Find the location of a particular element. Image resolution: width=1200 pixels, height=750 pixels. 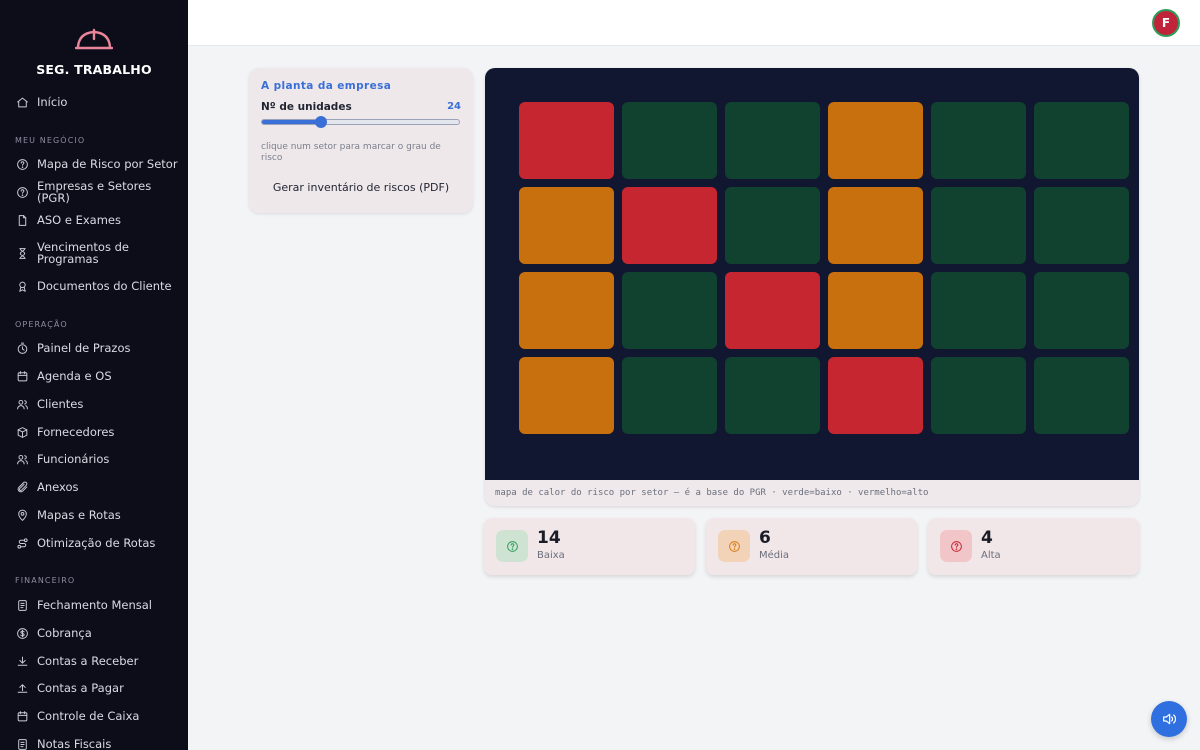

sidebar-item-label: Vencimentos de Programas is located at coordinates (83, 253).